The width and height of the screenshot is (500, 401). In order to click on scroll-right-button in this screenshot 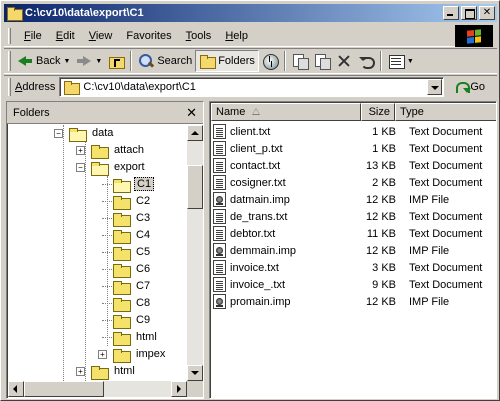, I will do `click(179, 389)`.